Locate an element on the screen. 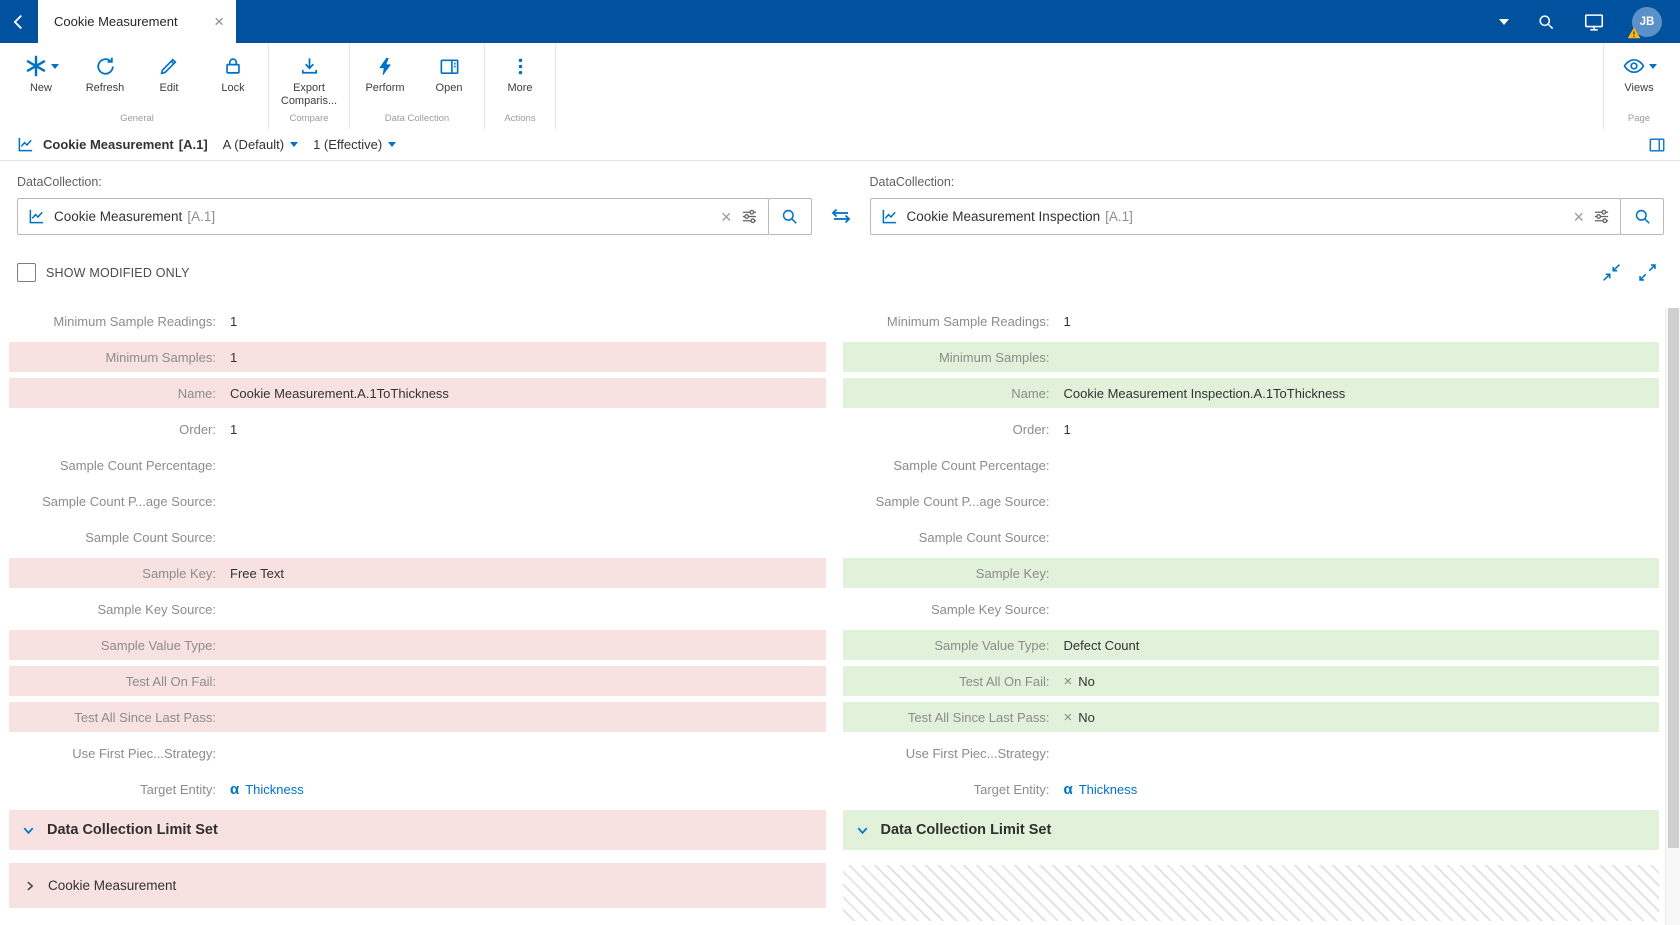  open-button: Open is located at coordinates (449, 73).